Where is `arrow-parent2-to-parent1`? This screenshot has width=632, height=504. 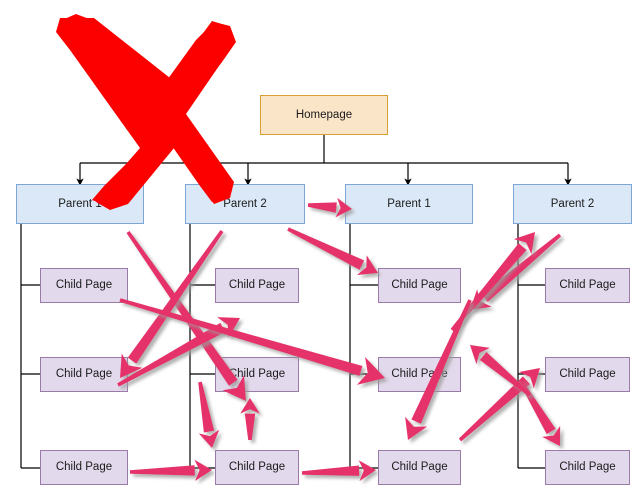
arrow-parent2-to-parent1 is located at coordinates (329, 207).